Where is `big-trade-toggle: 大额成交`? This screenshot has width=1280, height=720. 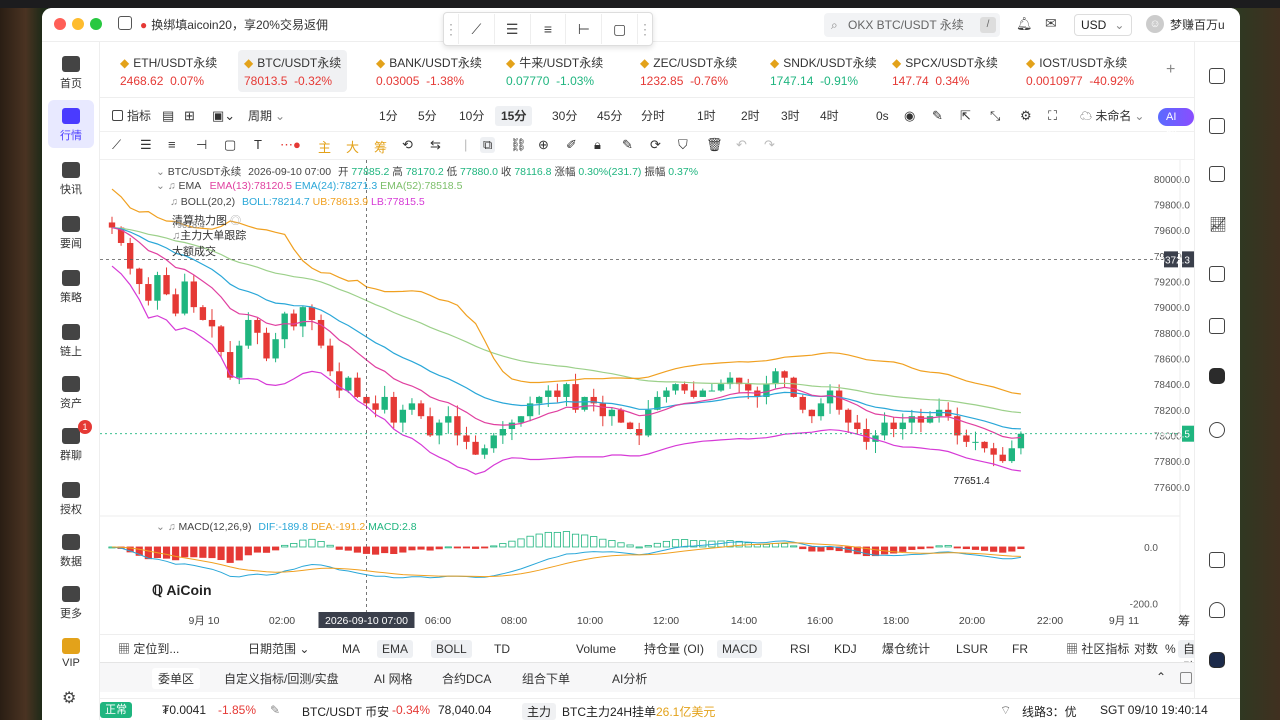
big-trade-toggle: 大额成交 is located at coordinates (194, 251).